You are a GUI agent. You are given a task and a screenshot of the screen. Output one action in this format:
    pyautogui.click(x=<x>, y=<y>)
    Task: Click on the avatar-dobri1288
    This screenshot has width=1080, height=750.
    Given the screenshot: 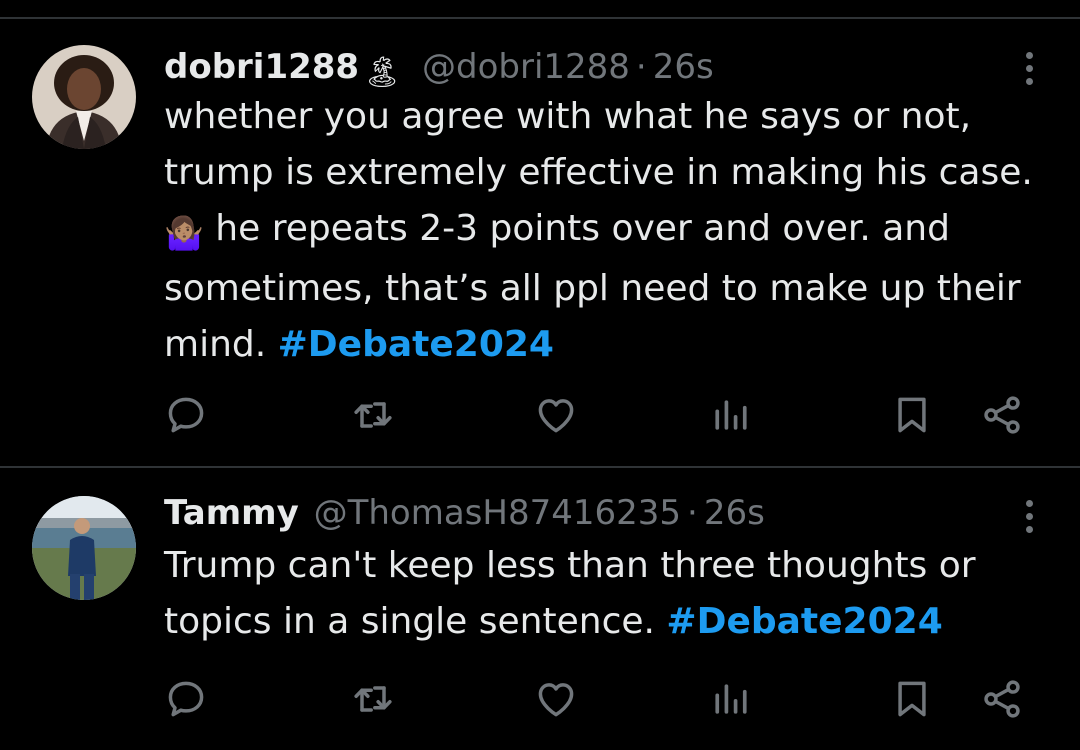 What is the action you would take?
    pyautogui.click(x=84, y=97)
    